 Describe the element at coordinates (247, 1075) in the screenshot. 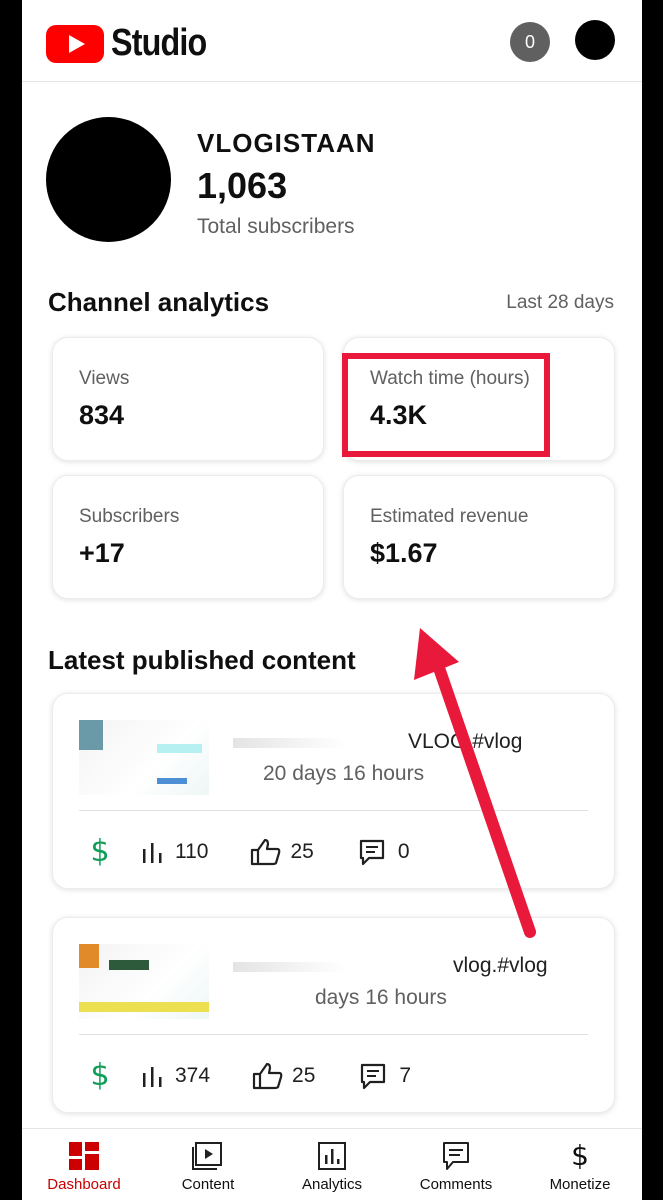

I see `video-stats: $ 374 25 7` at that location.